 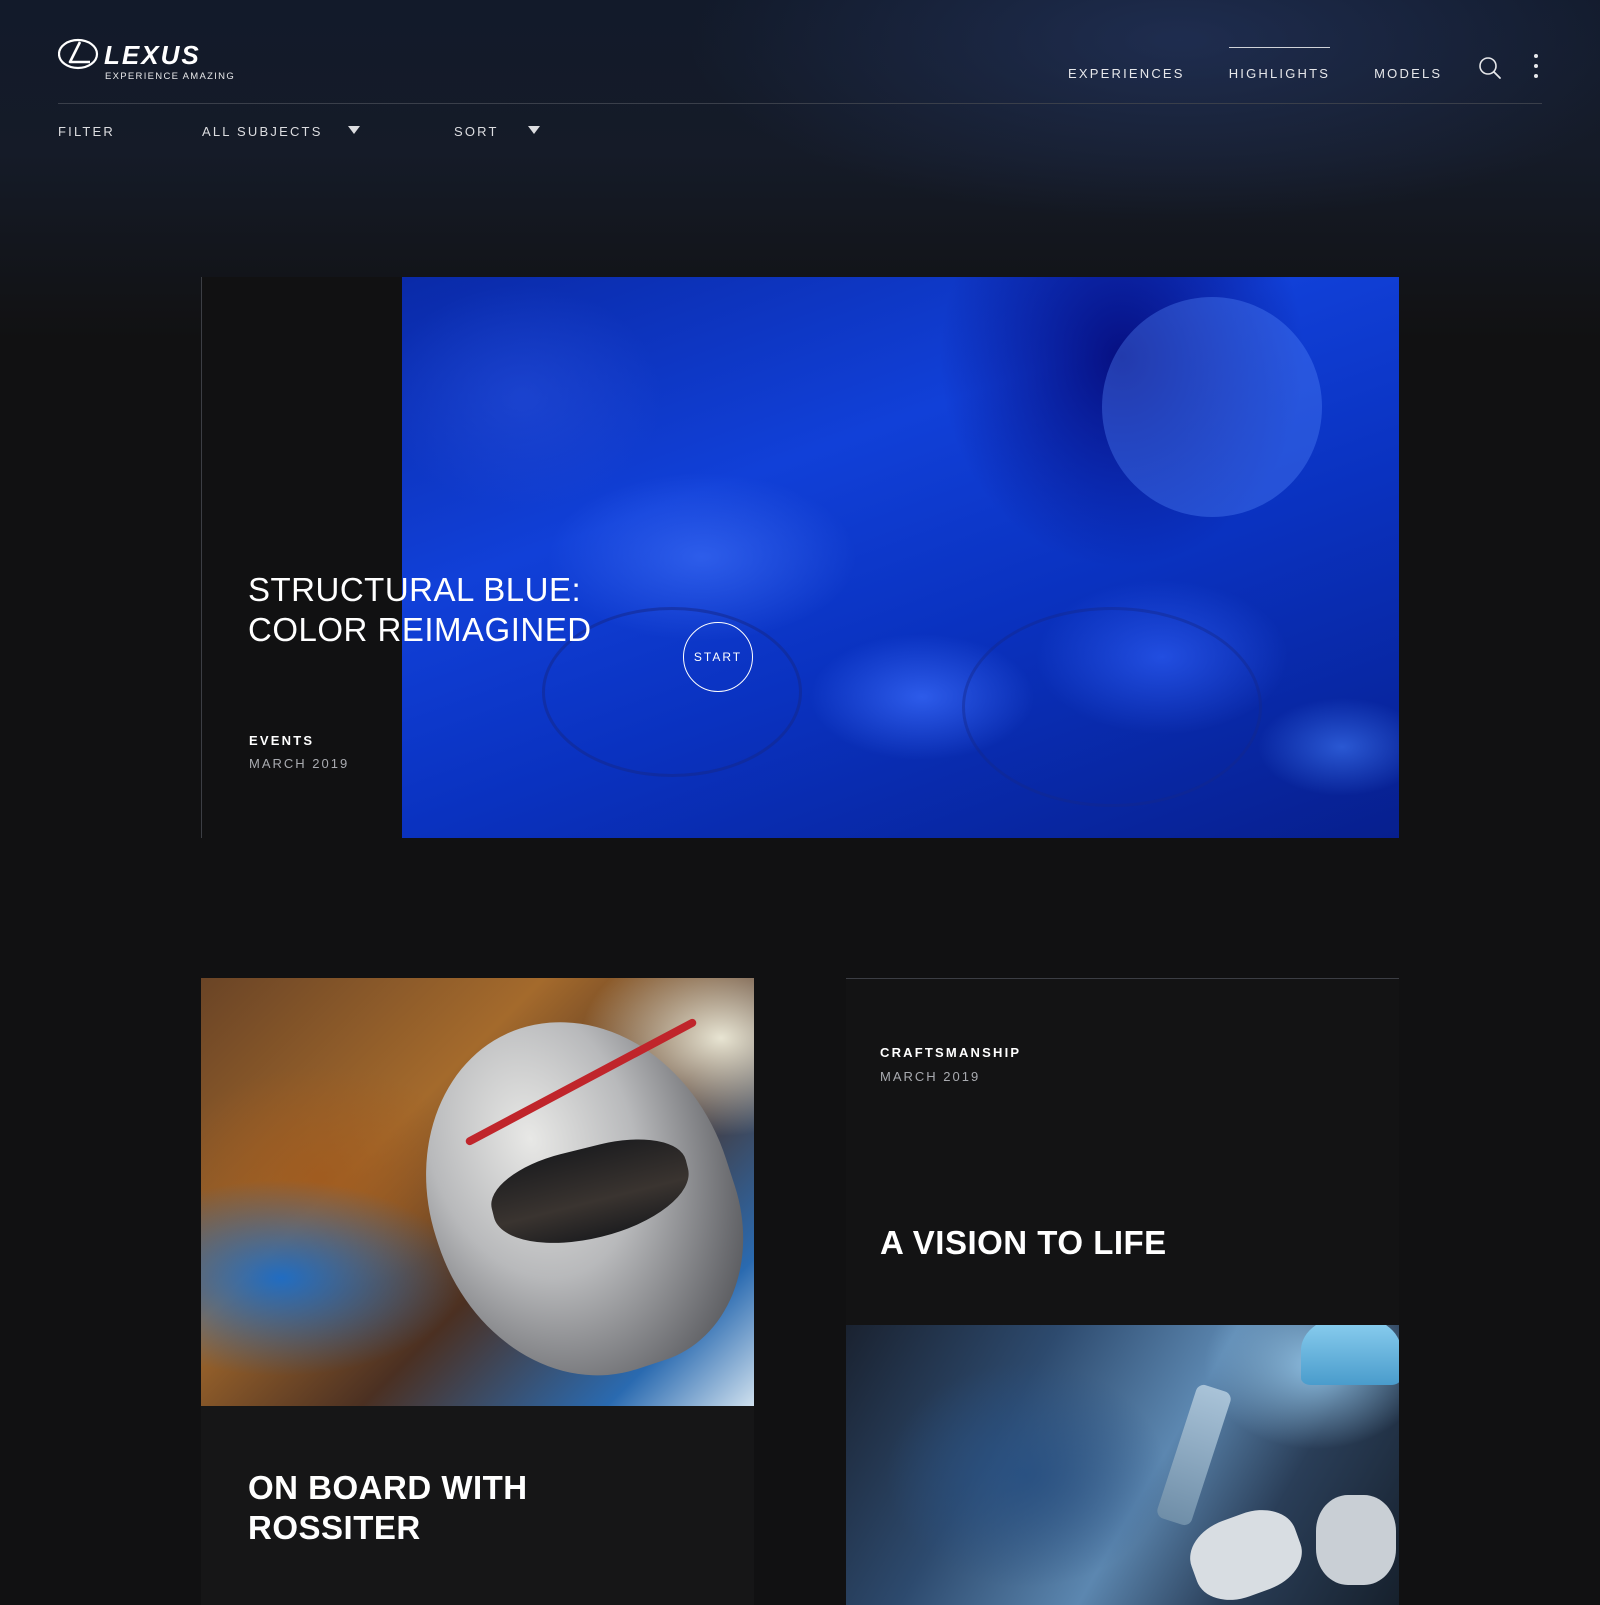 What do you see at coordinates (262, 131) in the screenshot?
I see `subject-dropdown: ALL SUBJECTS` at bounding box center [262, 131].